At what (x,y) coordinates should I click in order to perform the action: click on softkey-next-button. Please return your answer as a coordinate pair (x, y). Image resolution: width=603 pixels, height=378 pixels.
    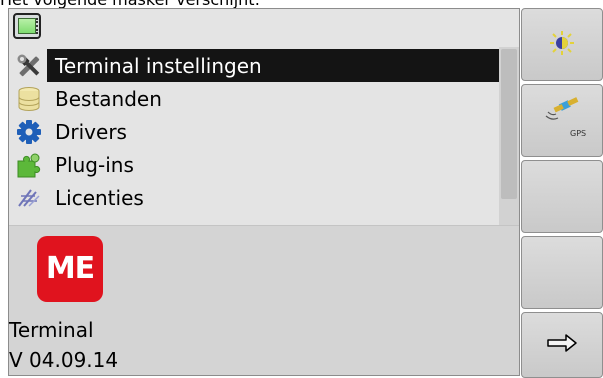
    Looking at the image, I should click on (562, 345).